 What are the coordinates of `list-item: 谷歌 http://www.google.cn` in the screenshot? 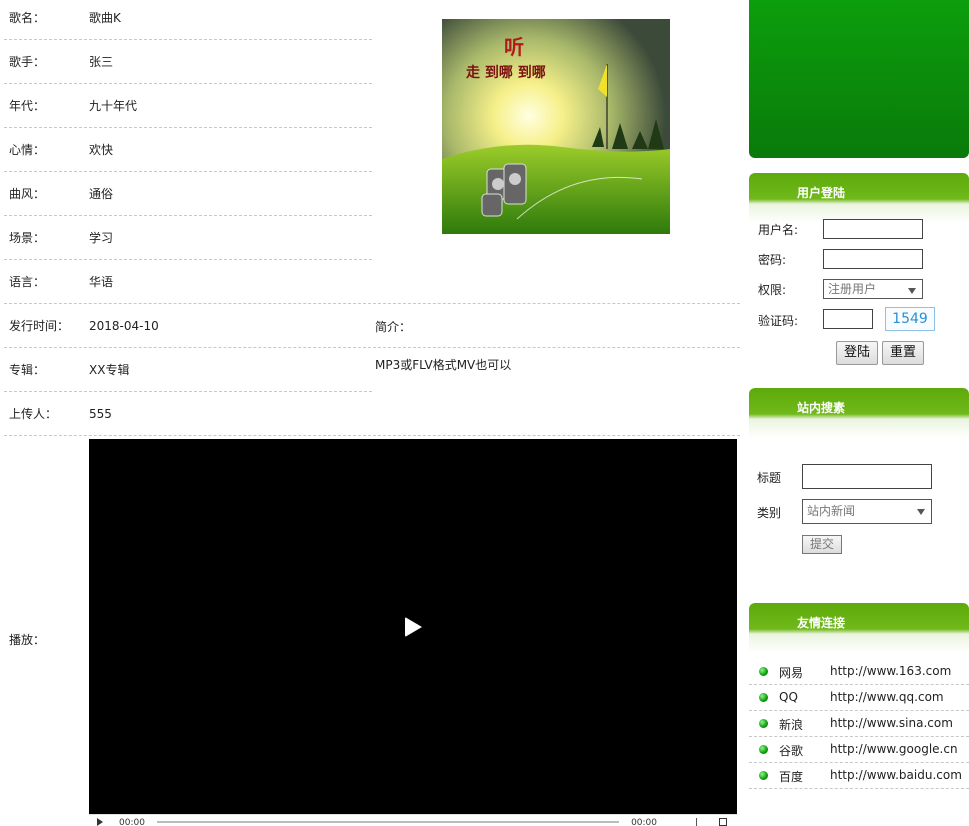 It's located at (859, 750).